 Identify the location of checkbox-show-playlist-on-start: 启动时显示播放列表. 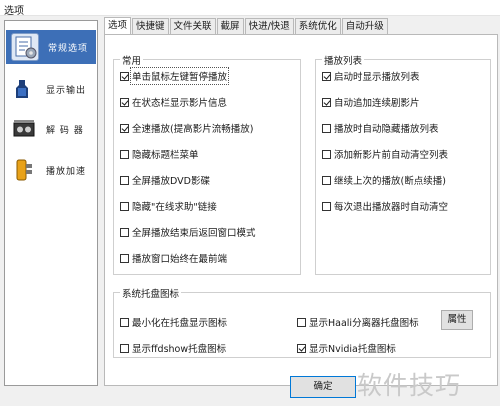
(371, 76).